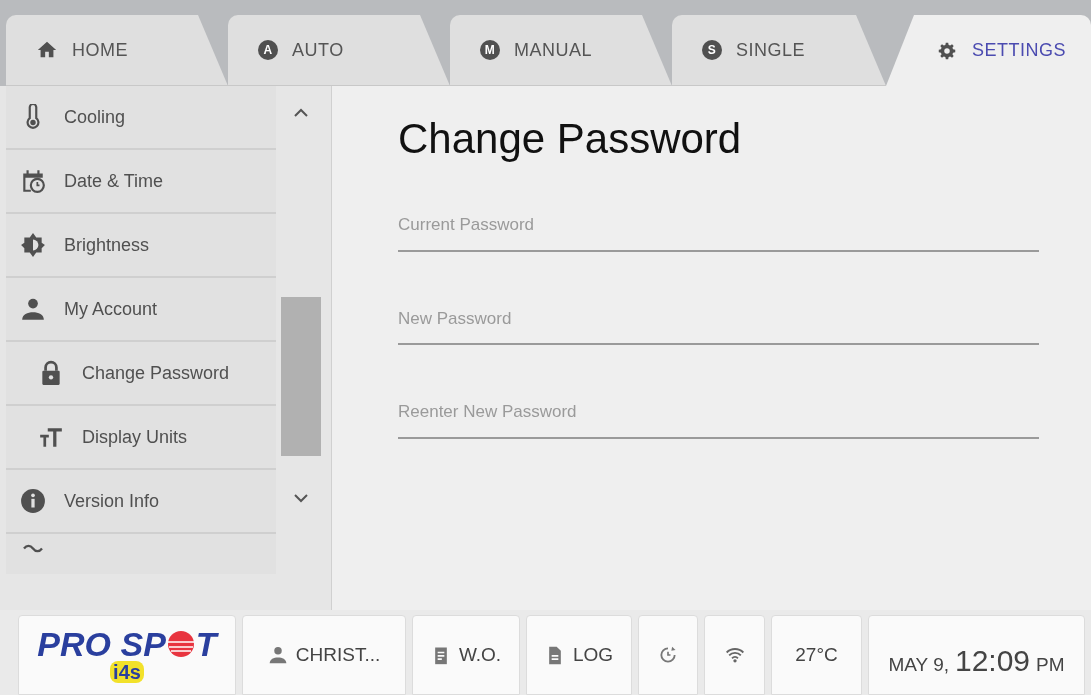  I want to click on brand-logo: PRO SP T, so click(127, 644).